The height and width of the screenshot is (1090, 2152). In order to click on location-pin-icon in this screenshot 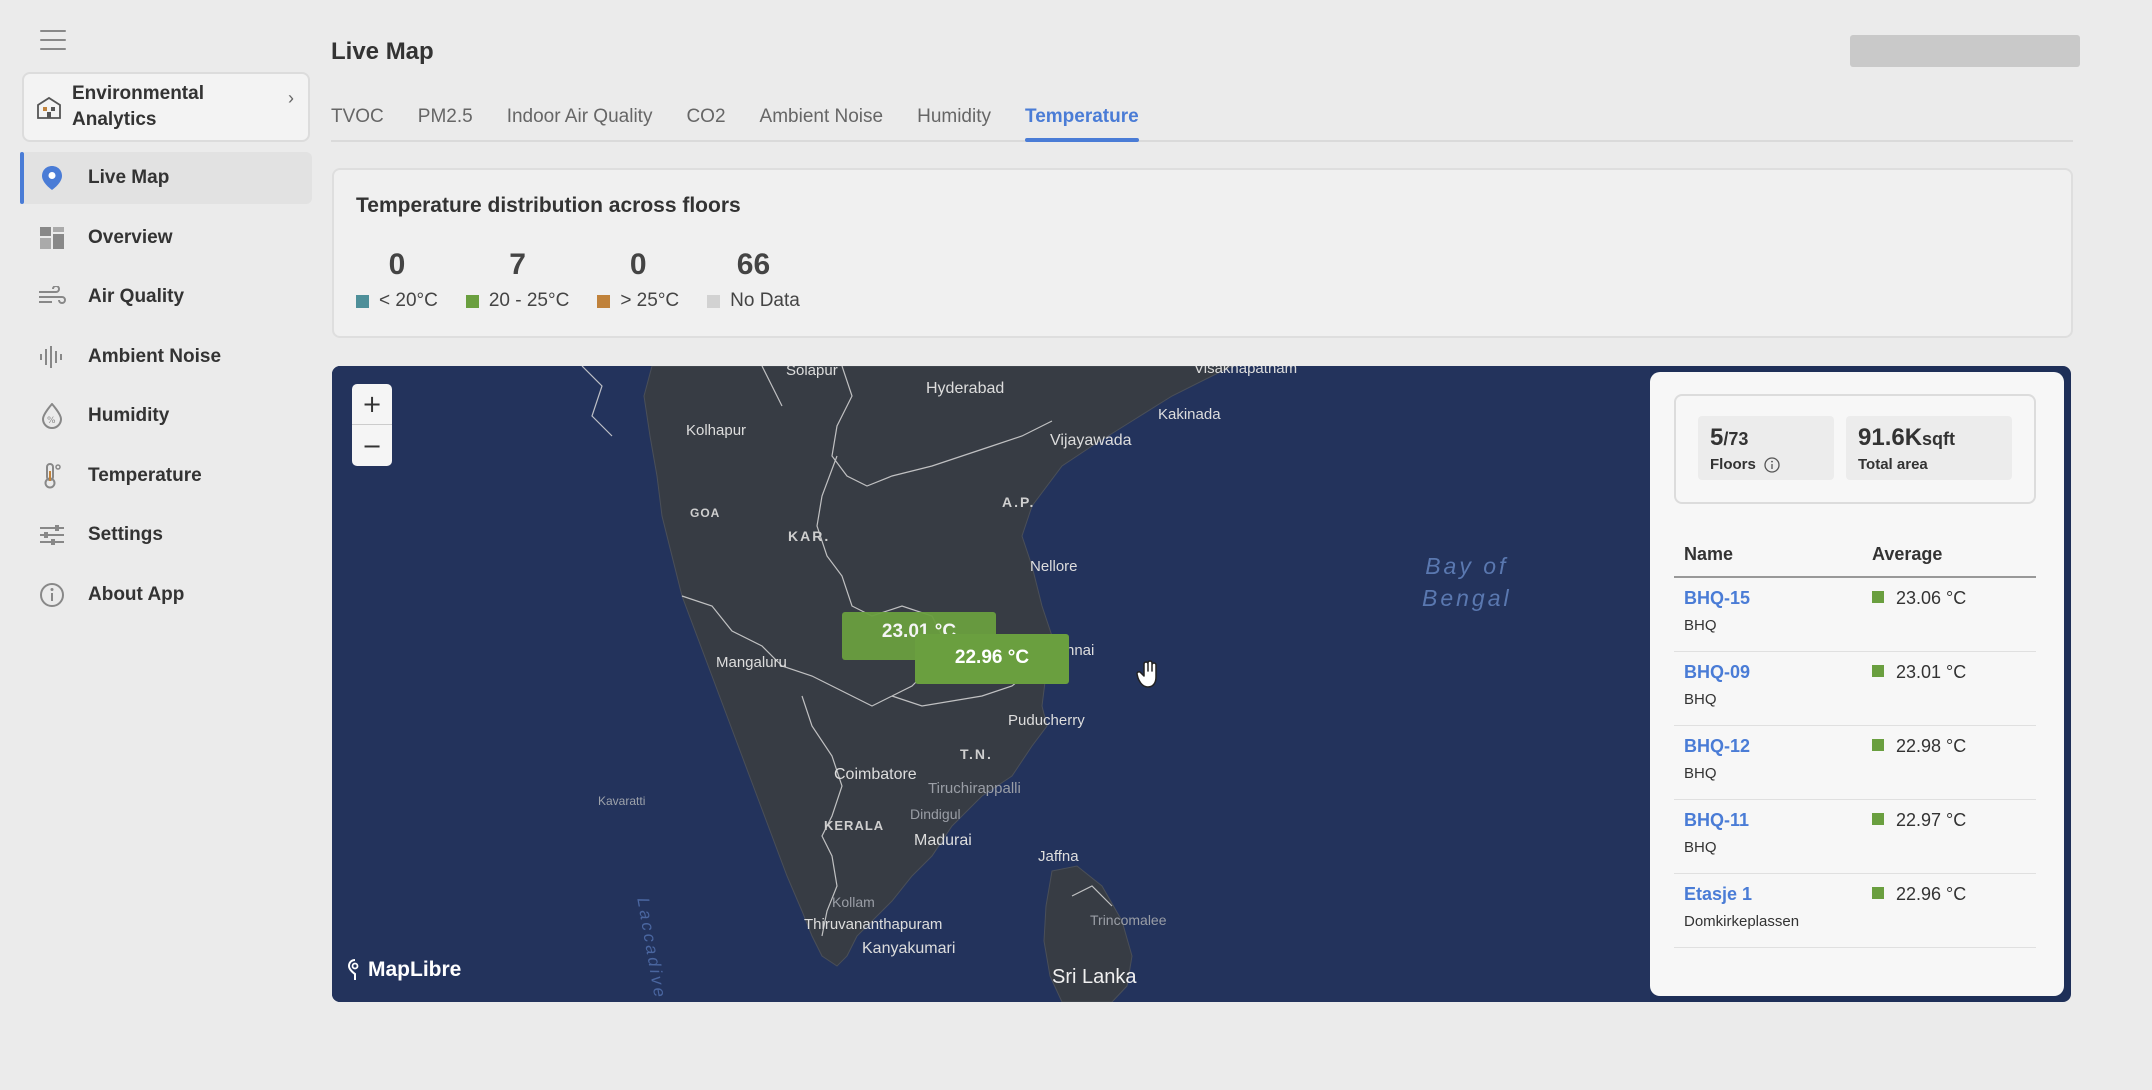, I will do `click(52, 178)`.